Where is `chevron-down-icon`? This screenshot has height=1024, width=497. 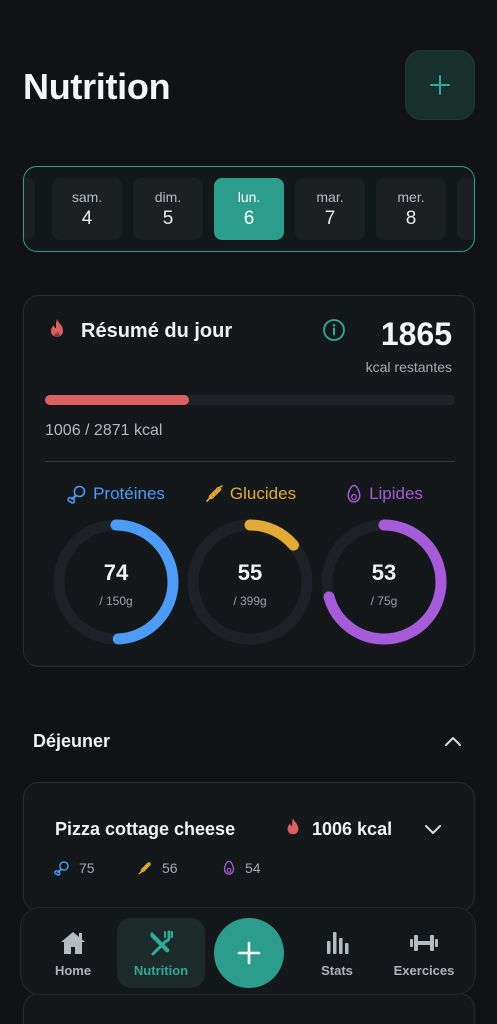 chevron-down-icon is located at coordinates (433, 829).